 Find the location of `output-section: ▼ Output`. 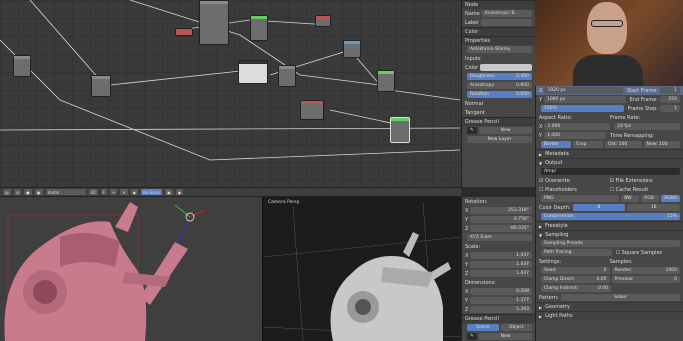

output-section: ▼ Output is located at coordinates (609, 162).